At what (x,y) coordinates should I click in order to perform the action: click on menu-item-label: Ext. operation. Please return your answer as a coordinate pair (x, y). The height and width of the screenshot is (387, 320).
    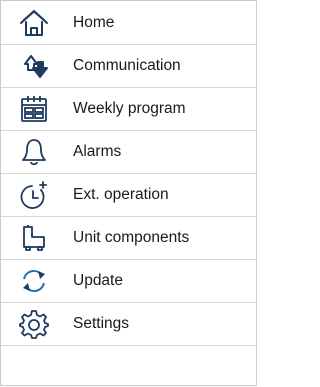
    Looking at the image, I should click on (121, 194).